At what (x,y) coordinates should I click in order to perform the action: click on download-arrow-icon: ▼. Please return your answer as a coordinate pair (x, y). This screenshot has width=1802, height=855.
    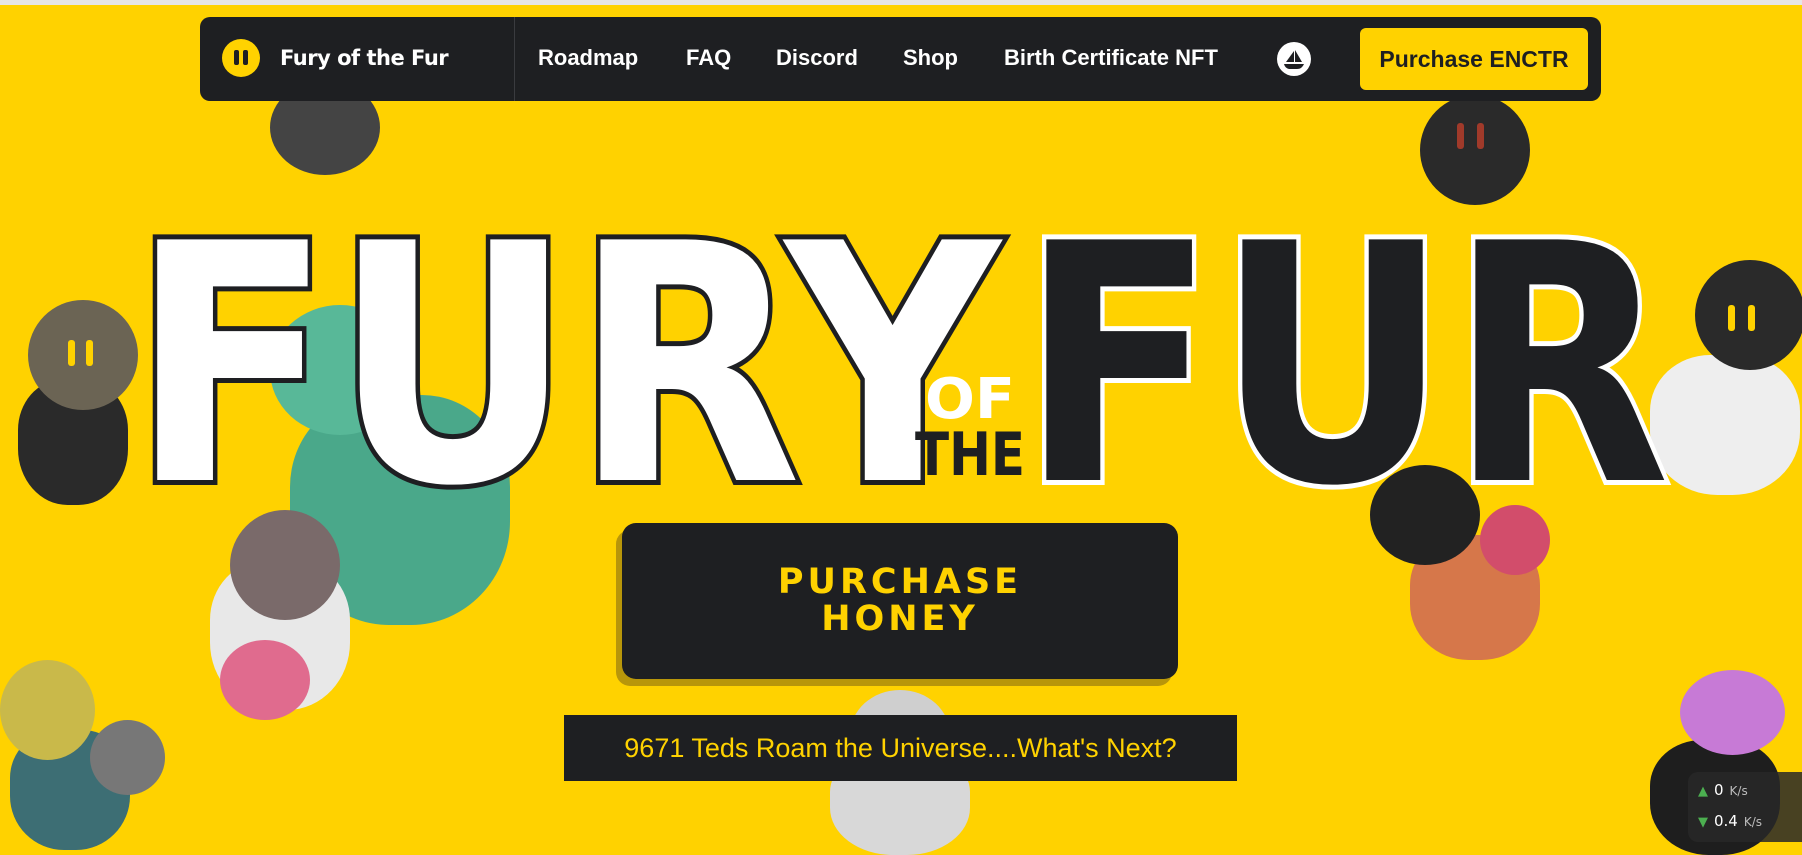
    Looking at the image, I should click on (1703, 822).